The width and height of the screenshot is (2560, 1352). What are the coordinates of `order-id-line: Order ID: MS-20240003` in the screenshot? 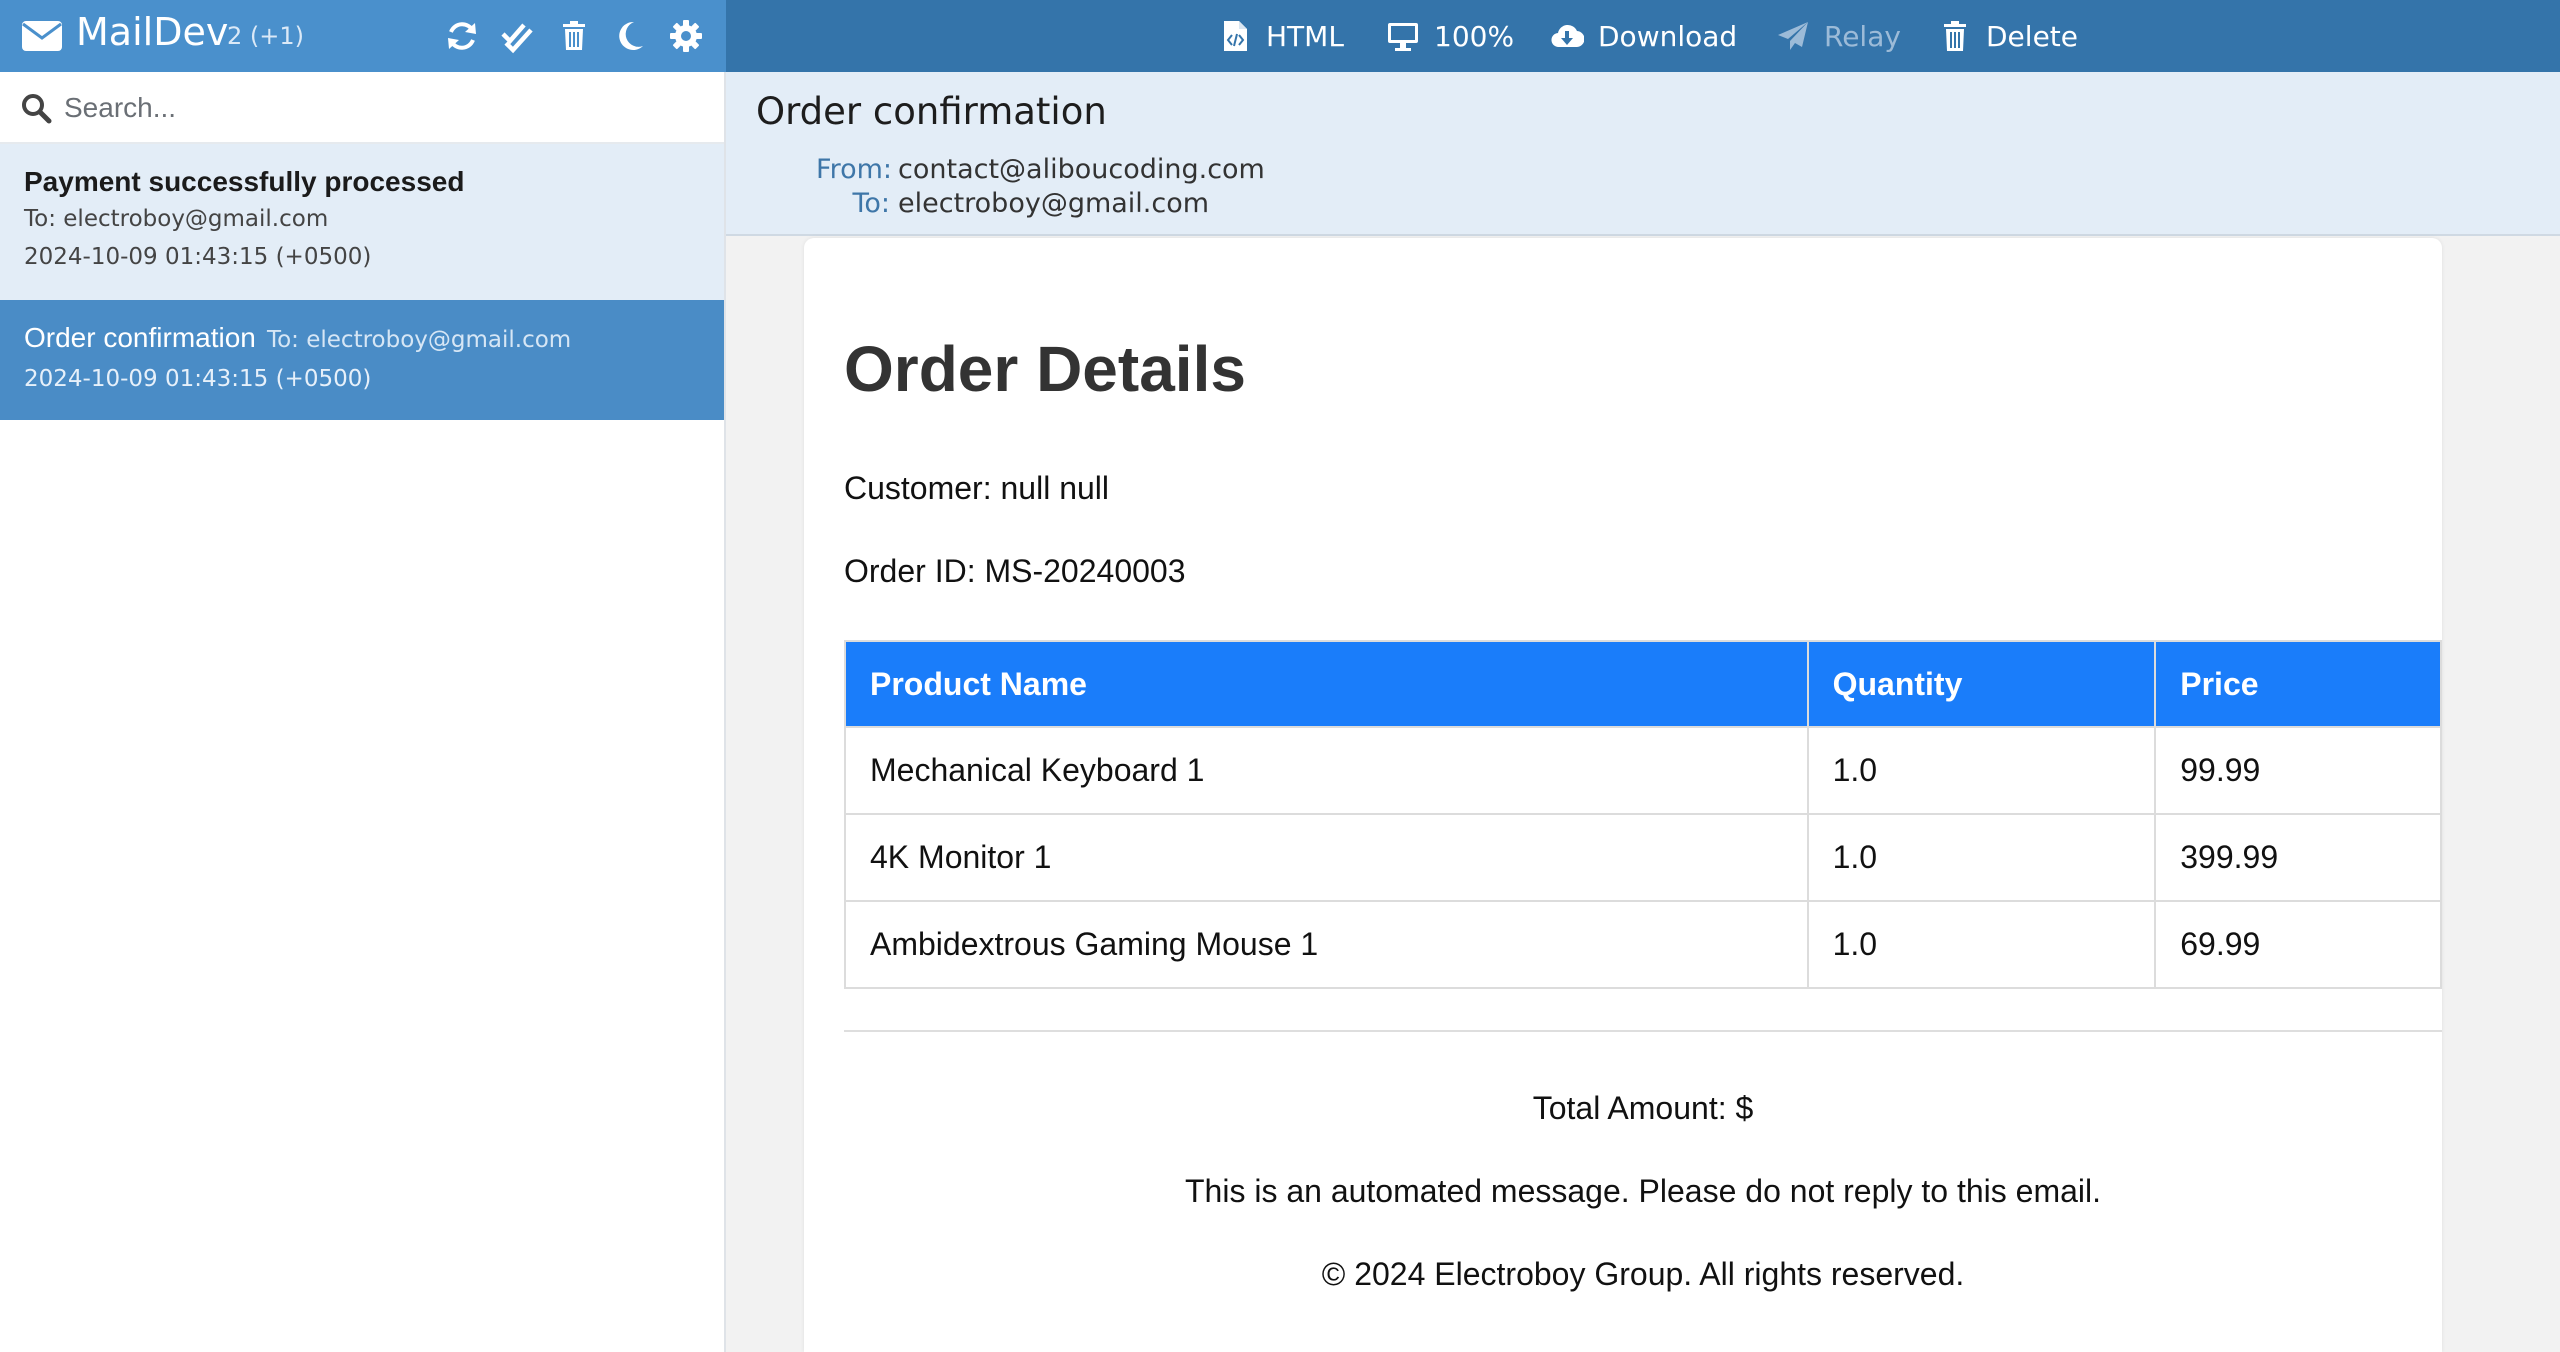 It's located at (1015, 571).